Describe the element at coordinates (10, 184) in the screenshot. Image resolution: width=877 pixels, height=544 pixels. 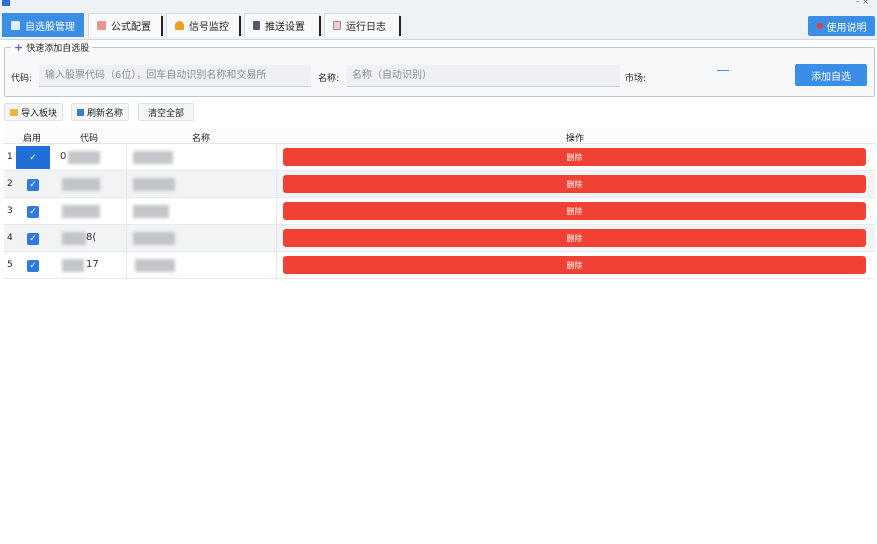
I see `row-number: 2` at that location.